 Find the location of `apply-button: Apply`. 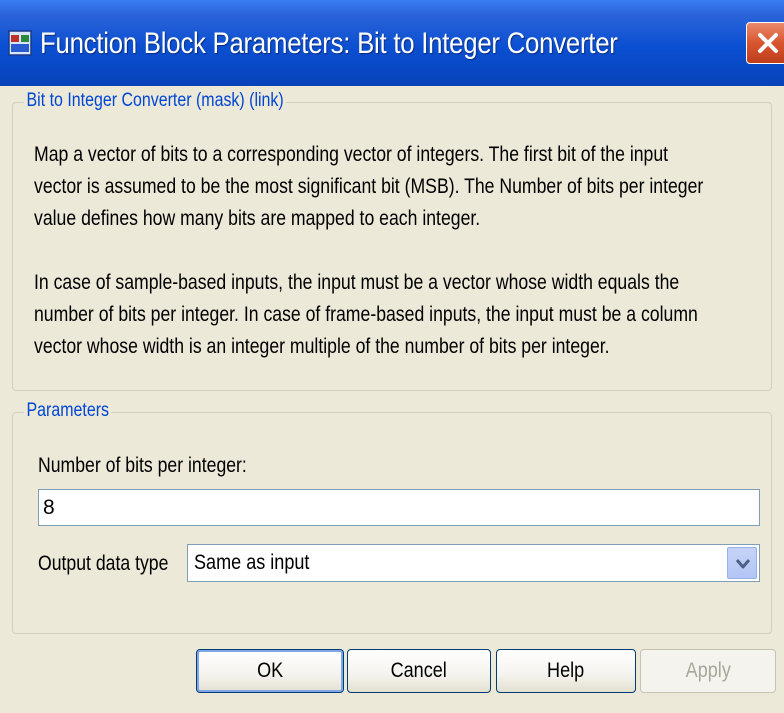

apply-button: Apply is located at coordinates (708, 671).